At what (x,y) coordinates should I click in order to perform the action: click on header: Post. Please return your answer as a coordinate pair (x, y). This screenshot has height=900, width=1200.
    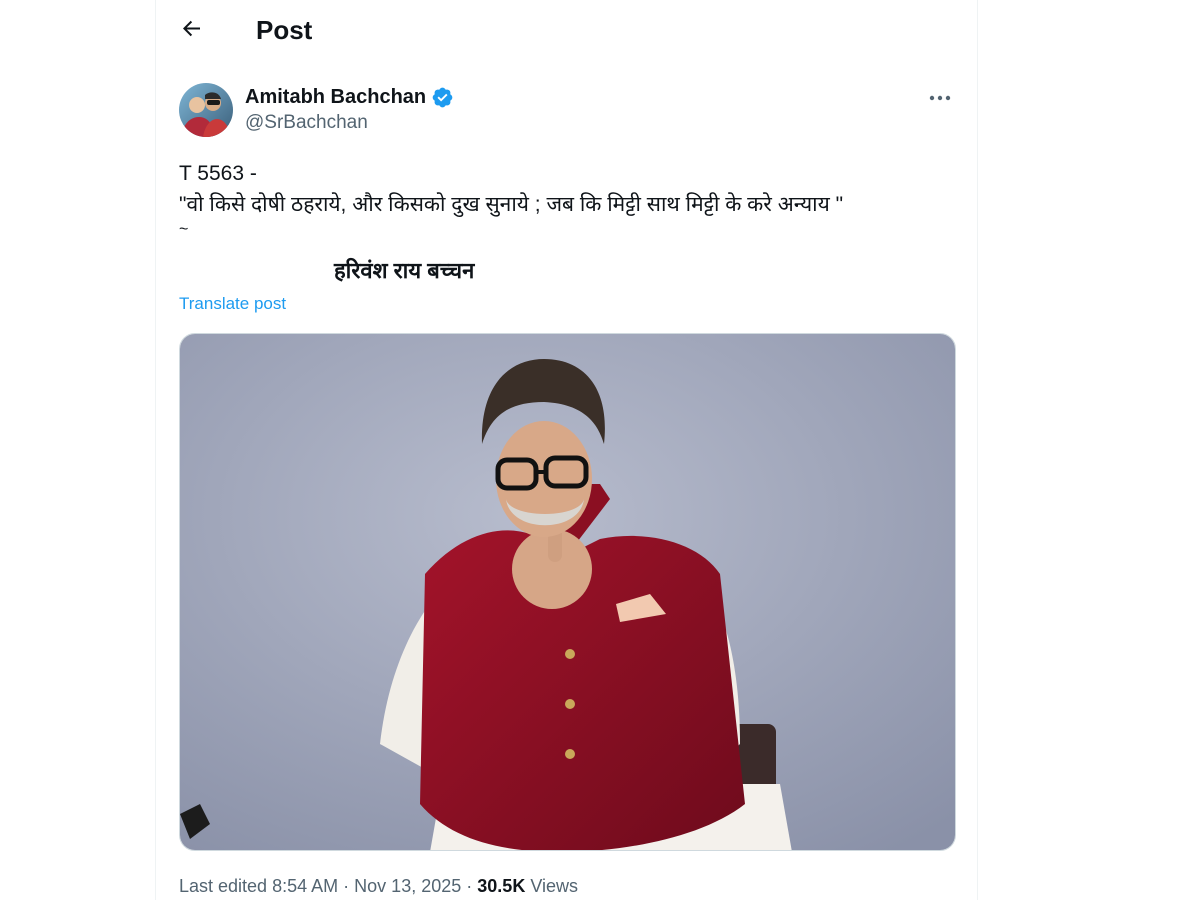
    Looking at the image, I should click on (566, 30).